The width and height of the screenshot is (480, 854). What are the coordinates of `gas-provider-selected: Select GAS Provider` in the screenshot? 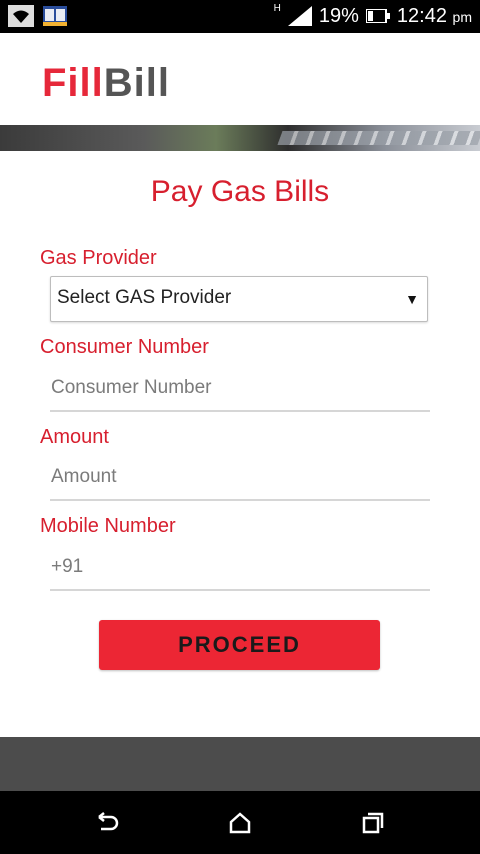 It's located at (144, 297).